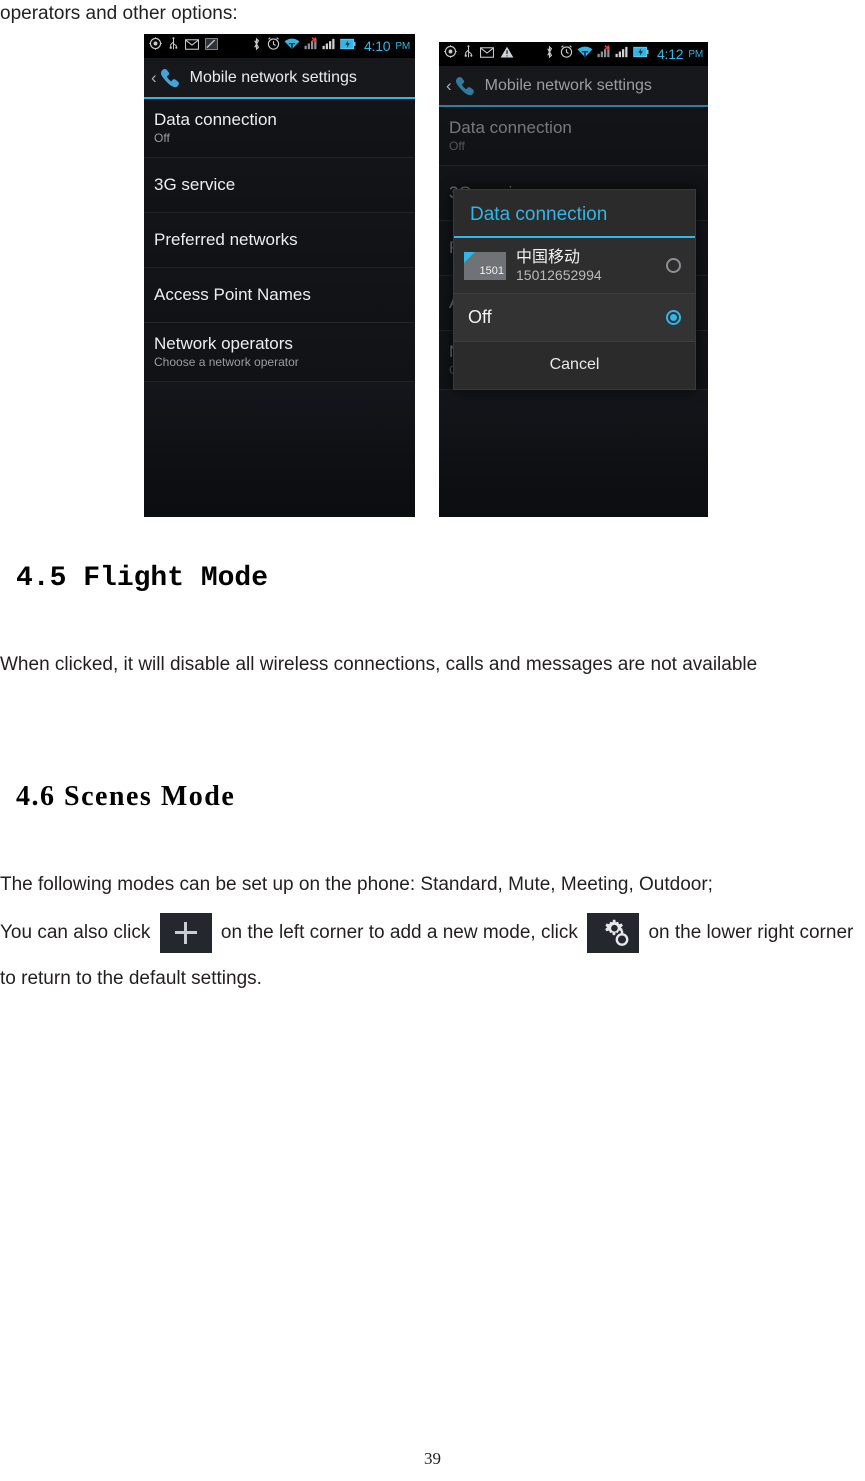  I want to click on list-item-subtitle: Choose a network operator, so click(226, 362).